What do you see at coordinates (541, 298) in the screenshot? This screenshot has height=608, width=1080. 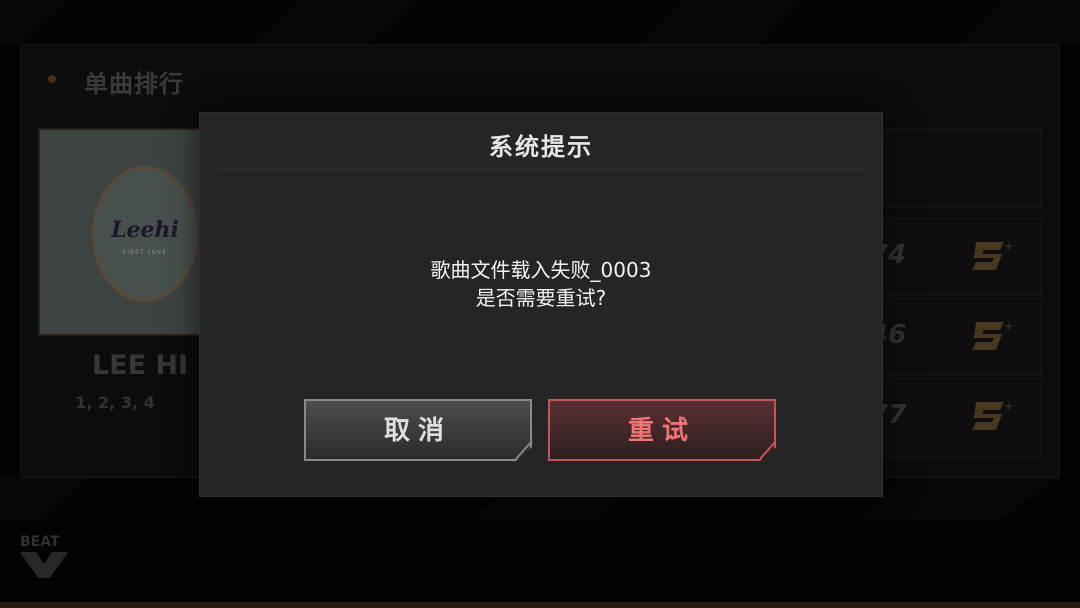 I see `dialog-message-line2: 是否需要重试?` at bounding box center [541, 298].